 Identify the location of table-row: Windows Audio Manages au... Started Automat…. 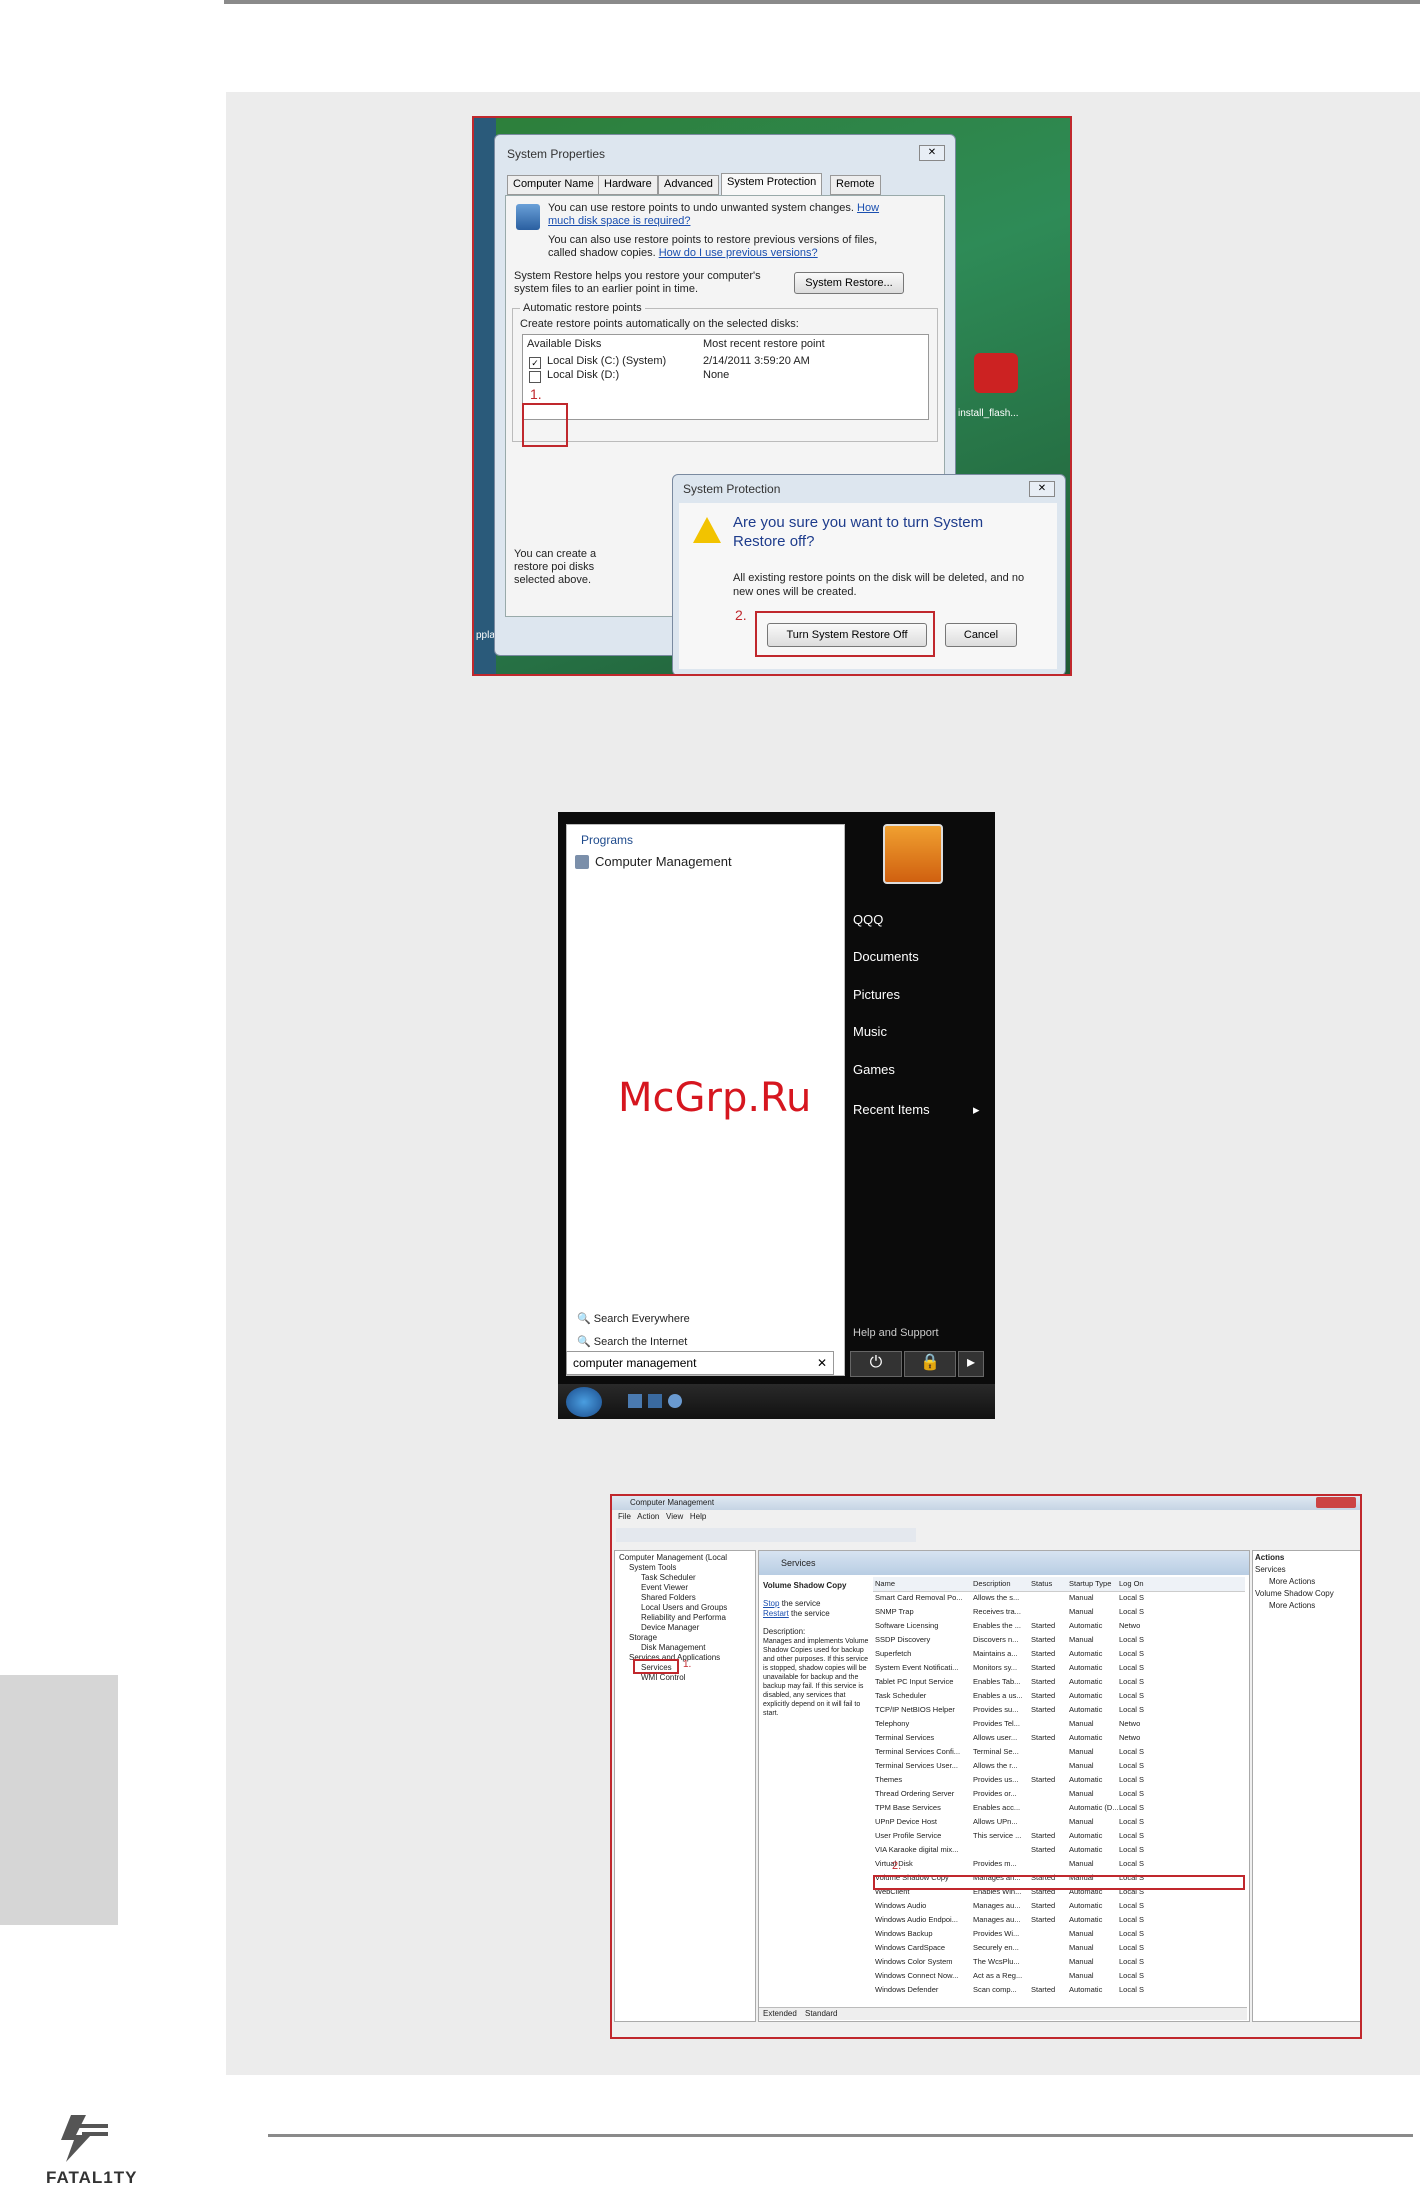
(1059, 1906).